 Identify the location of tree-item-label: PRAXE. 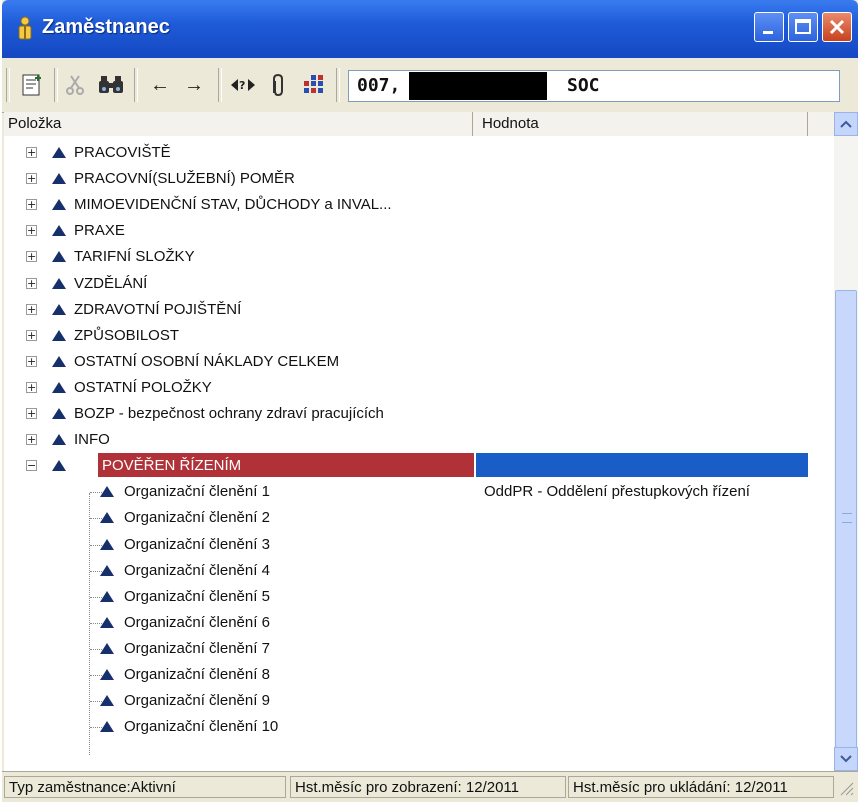
(99, 231).